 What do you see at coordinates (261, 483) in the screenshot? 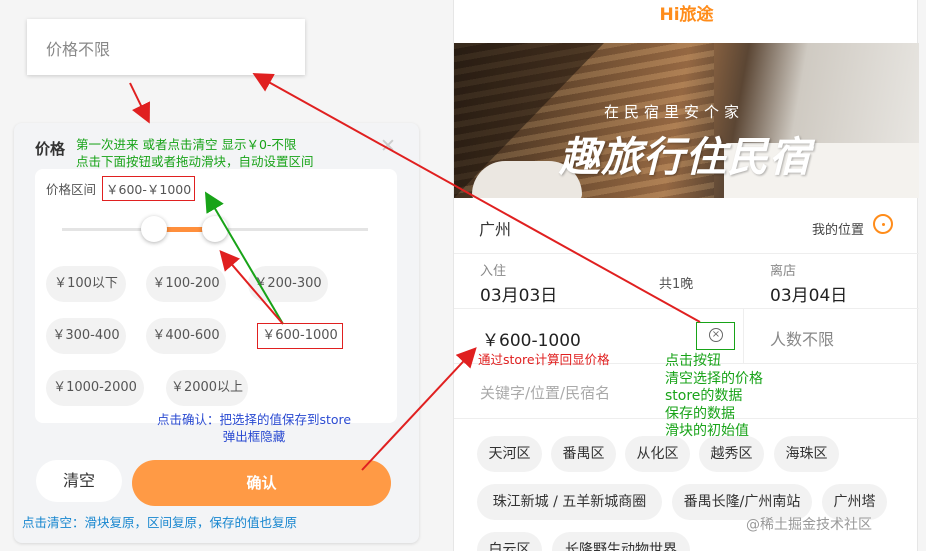
I see `confirm-button: 确认` at bounding box center [261, 483].